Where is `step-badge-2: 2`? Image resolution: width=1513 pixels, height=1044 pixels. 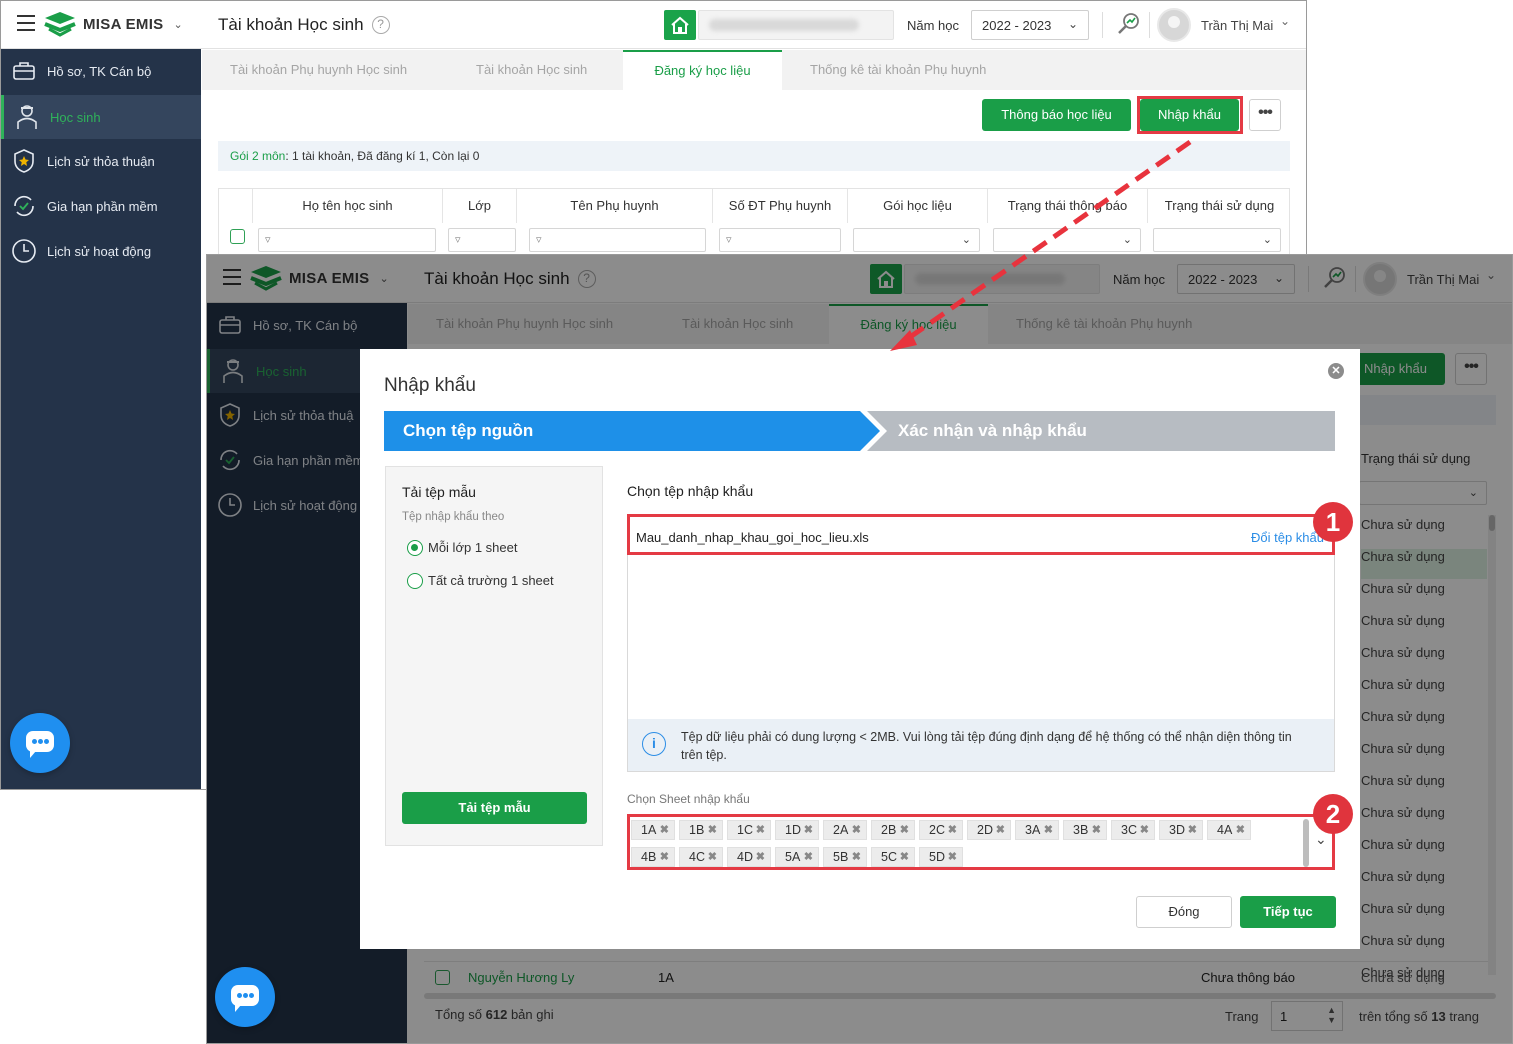 step-badge-2: 2 is located at coordinates (1333, 814).